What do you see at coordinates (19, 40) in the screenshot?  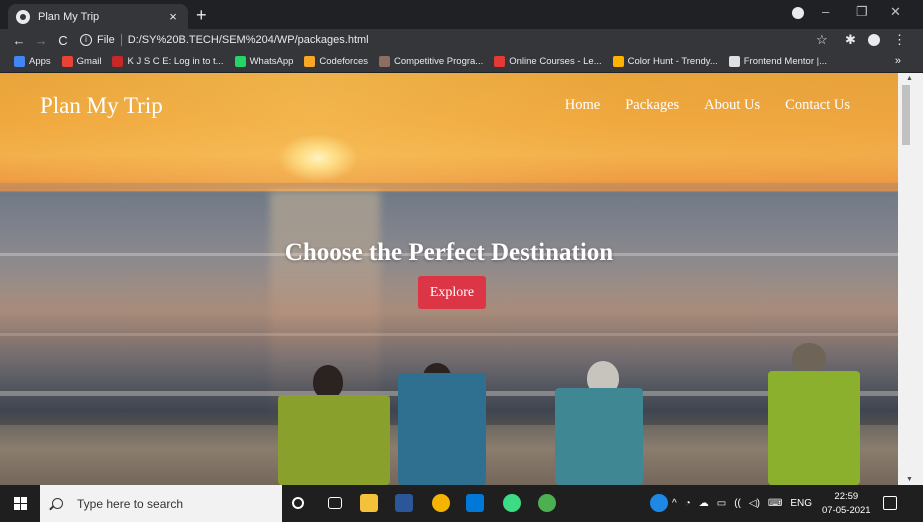 I see `back-button: ←` at bounding box center [19, 40].